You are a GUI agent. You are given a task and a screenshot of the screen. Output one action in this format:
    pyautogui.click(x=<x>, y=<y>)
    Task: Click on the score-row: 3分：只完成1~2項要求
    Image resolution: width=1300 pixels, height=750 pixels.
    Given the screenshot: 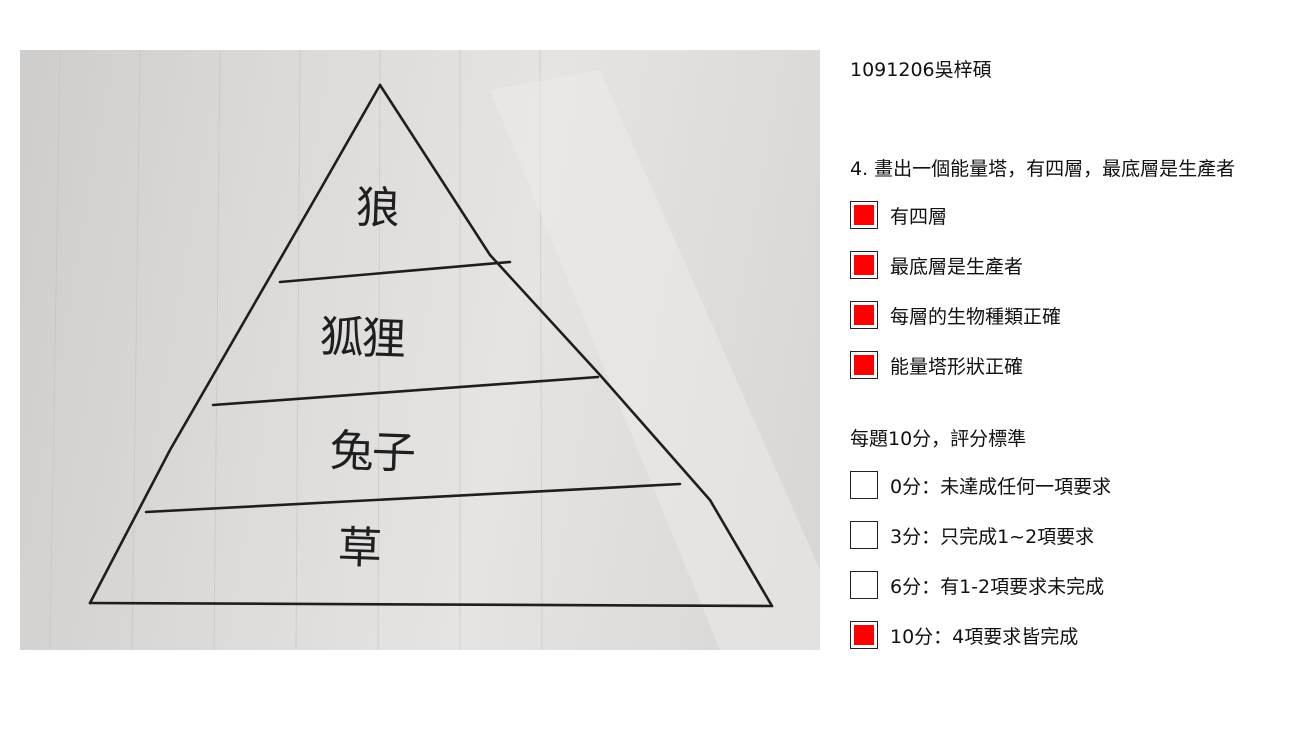 What is the action you would take?
    pyautogui.click(x=972, y=535)
    